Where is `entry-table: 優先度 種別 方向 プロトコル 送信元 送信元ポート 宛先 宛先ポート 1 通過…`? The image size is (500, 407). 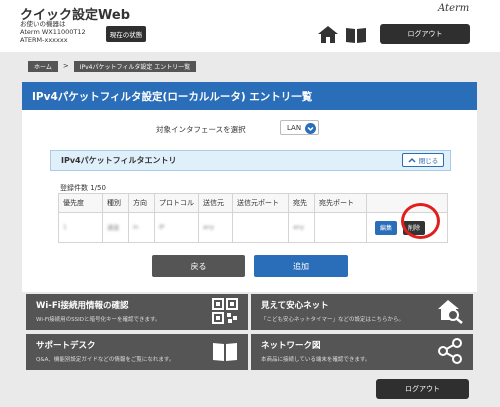
entry-table: 優先度 種別 方向 プロトコル 送信元 送信元ポート 宛先 宛先ポート 1 通過… is located at coordinates (253, 218).